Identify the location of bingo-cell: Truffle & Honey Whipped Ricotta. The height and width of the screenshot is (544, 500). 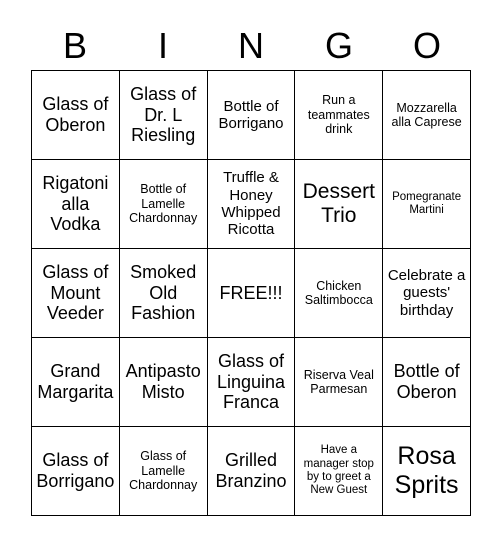
(251, 204).